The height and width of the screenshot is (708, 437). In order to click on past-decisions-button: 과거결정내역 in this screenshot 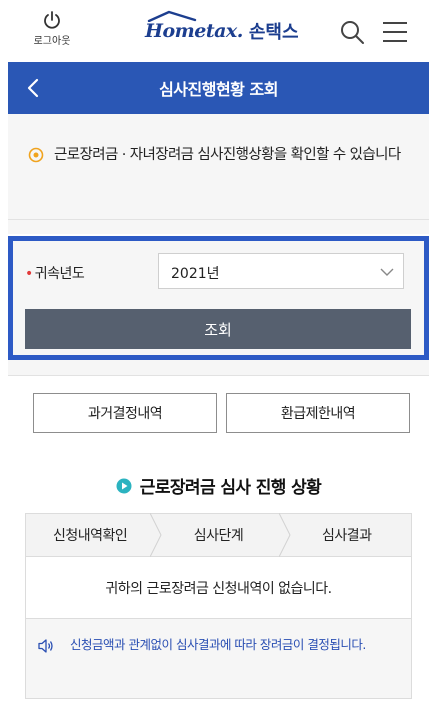, I will do `click(125, 413)`.